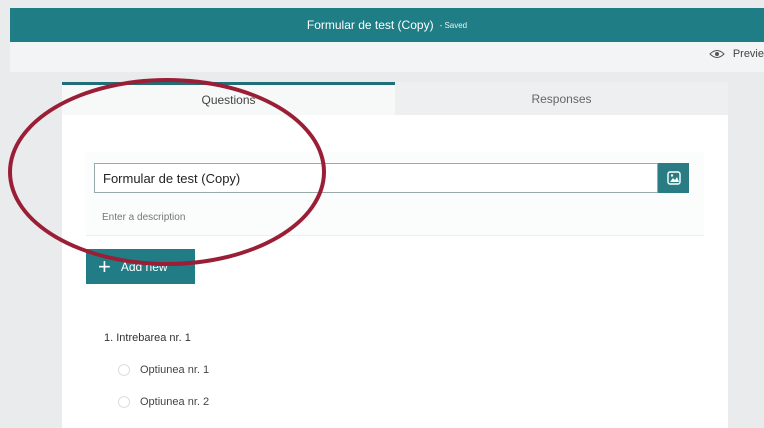 The image size is (764, 428). What do you see at coordinates (175, 370) in the screenshot?
I see `option-label: Optiunea nr. 1` at bounding box center [175, 370].